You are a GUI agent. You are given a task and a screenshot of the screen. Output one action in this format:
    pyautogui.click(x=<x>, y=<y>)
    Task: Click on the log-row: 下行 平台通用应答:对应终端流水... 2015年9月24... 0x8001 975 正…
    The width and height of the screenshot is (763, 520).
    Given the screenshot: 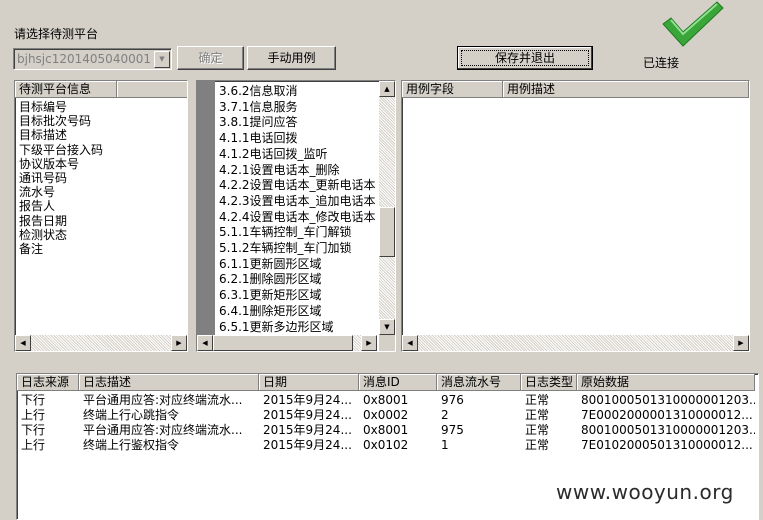 What is the action you would take?
    pyautogui.click(x=387, y=430)
    